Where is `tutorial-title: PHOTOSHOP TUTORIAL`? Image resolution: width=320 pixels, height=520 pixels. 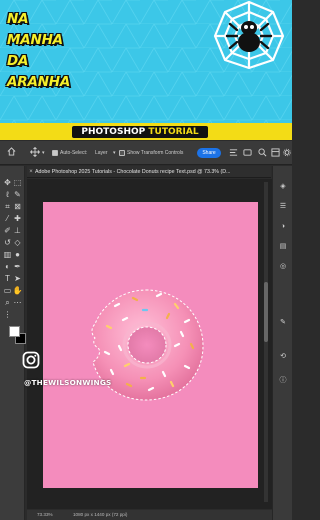 tutorial-title: PHOTOSHOP TUTORIAL is located at coordinates (140, 132).